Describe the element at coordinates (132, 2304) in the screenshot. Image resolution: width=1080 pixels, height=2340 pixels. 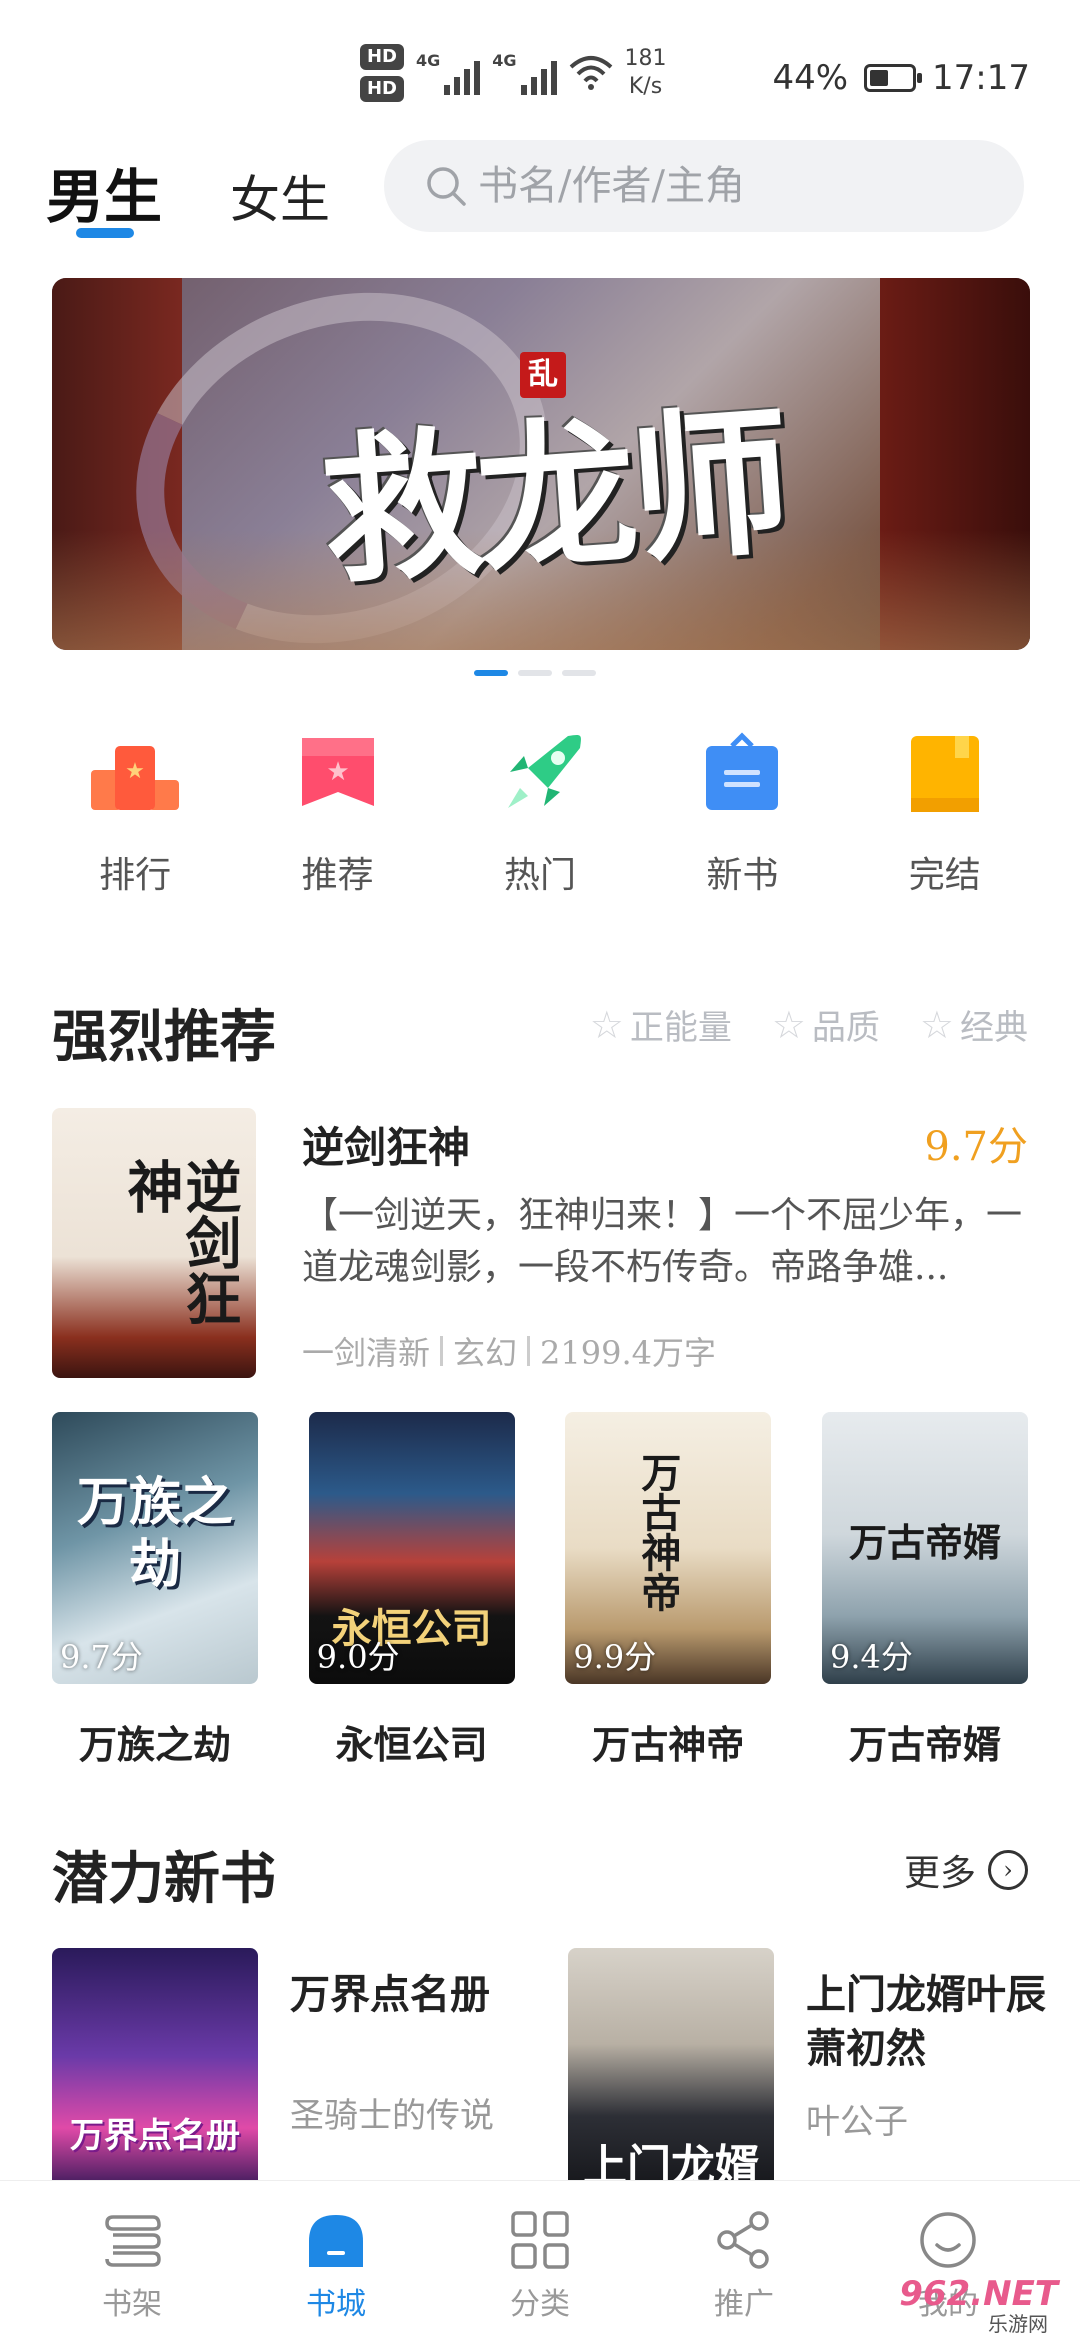
I see `nav-label: 书架` at that location.